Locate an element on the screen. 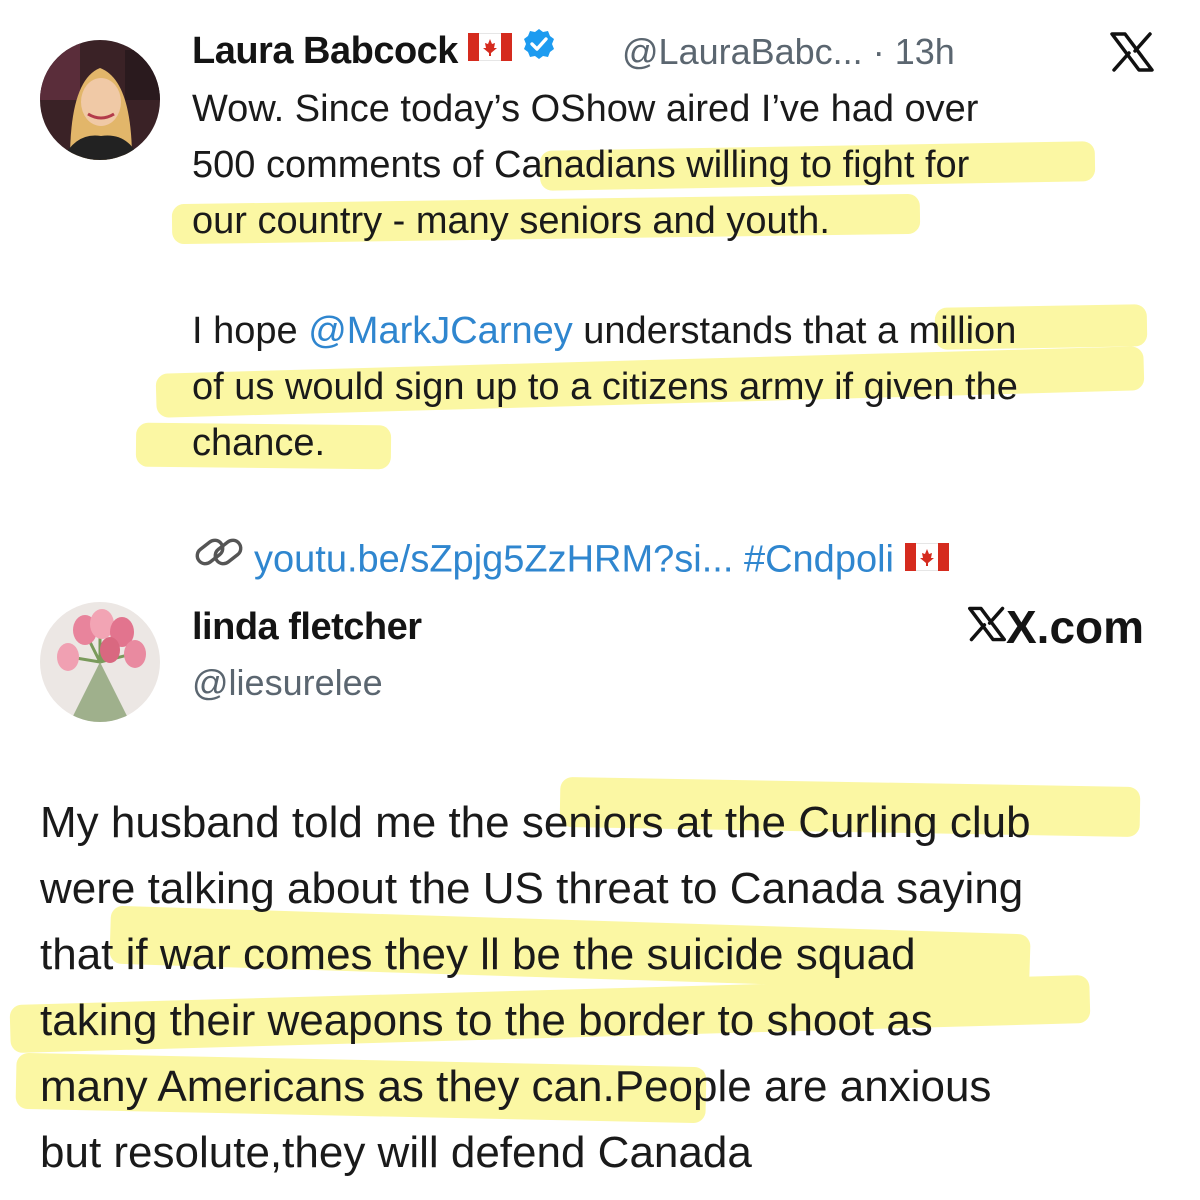 This screenshot has width=1200, height=1200. link-chain-icon is located at coordinates (220, 557).